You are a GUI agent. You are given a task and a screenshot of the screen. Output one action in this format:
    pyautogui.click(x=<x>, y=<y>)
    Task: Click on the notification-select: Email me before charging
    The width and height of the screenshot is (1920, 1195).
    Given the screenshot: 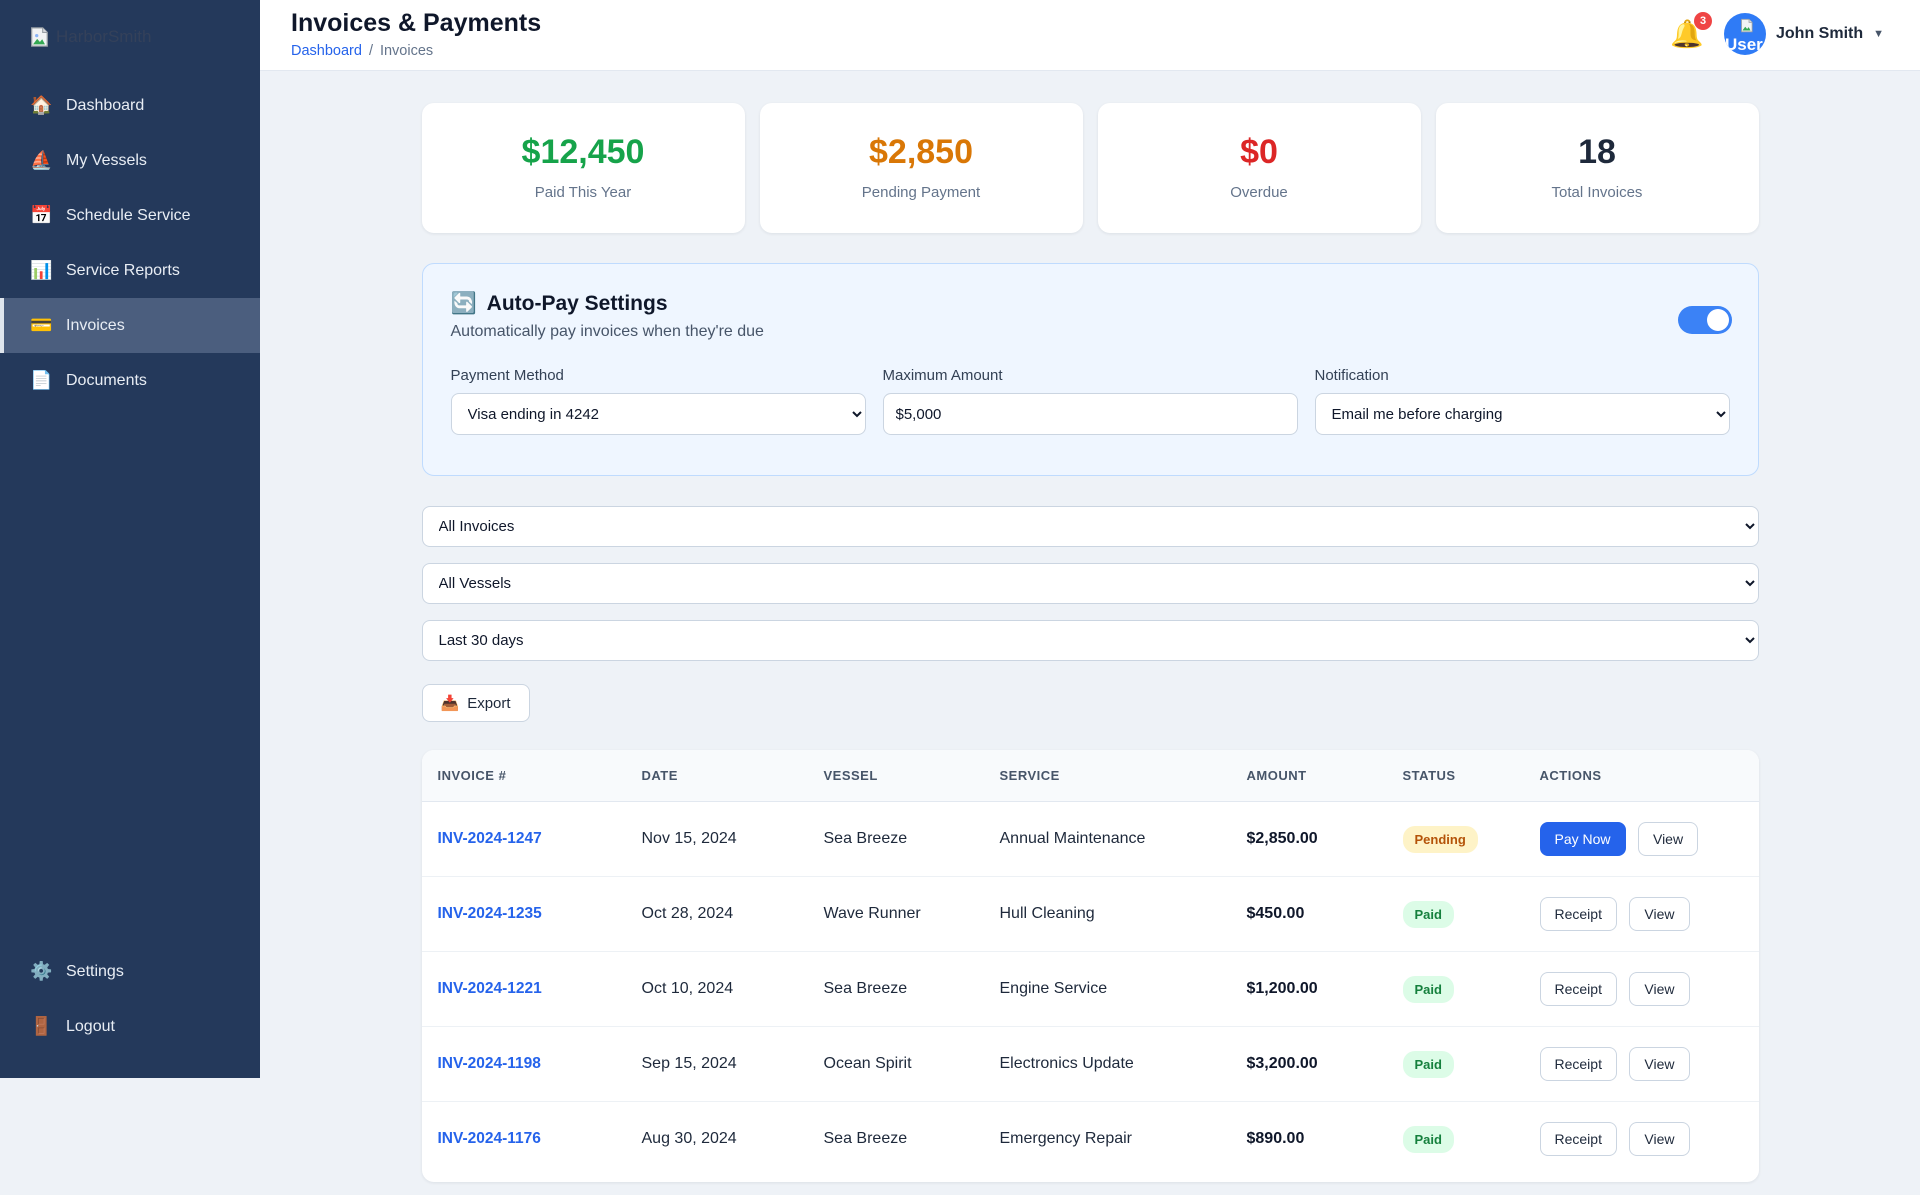 What is the action you would take?
    pyautogui.click(x=1522, y=414)
    